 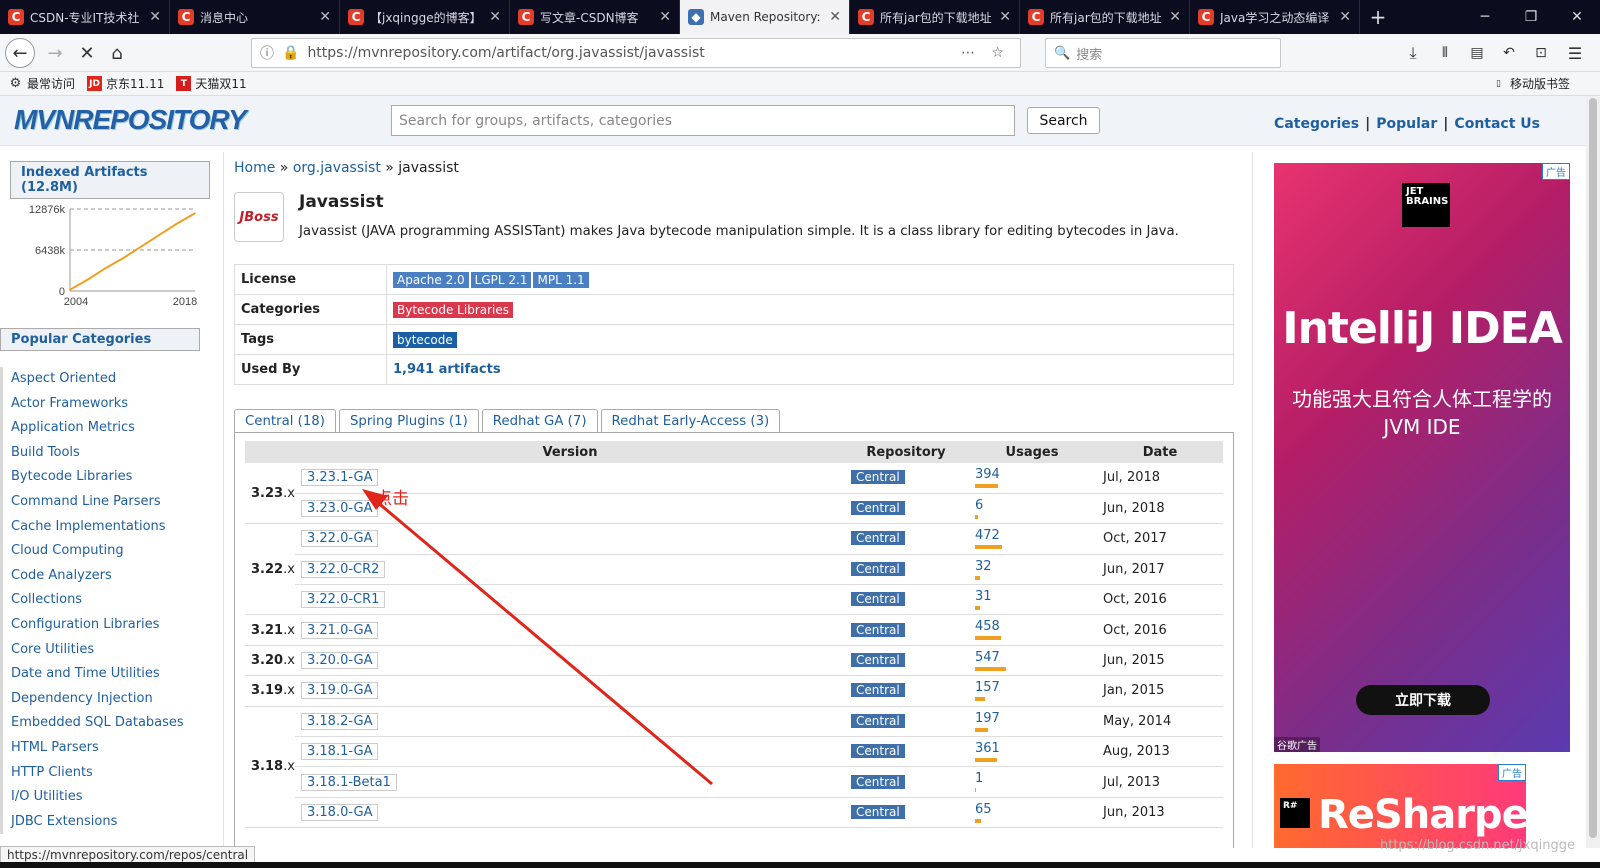 I want to click on browser-tab: C 【jxqingge的博客】 ✕, so click(x=425, y=17).